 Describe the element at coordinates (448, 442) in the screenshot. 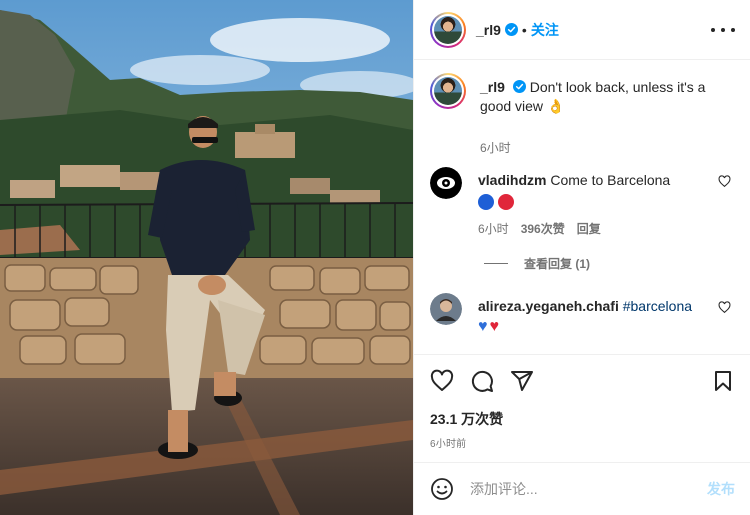

I see `post-timestamp: 6小时前` at that location.